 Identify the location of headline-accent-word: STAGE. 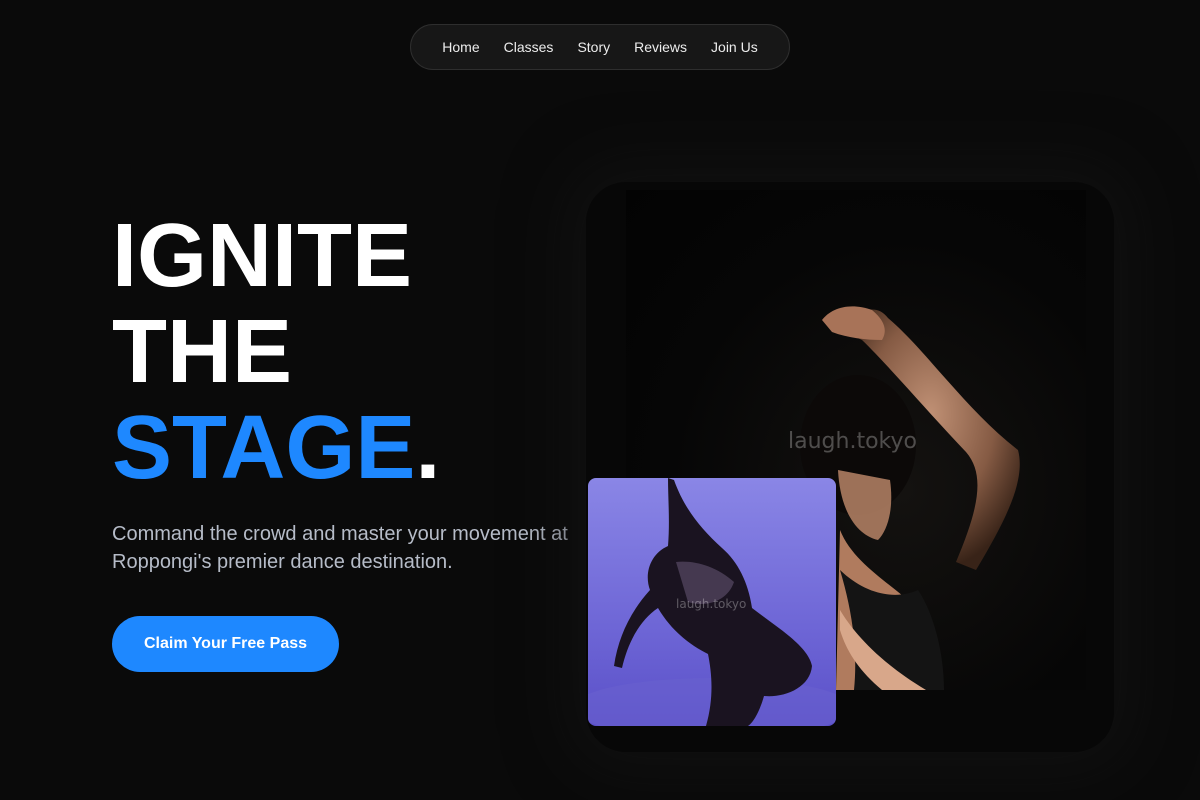
(264, 448).